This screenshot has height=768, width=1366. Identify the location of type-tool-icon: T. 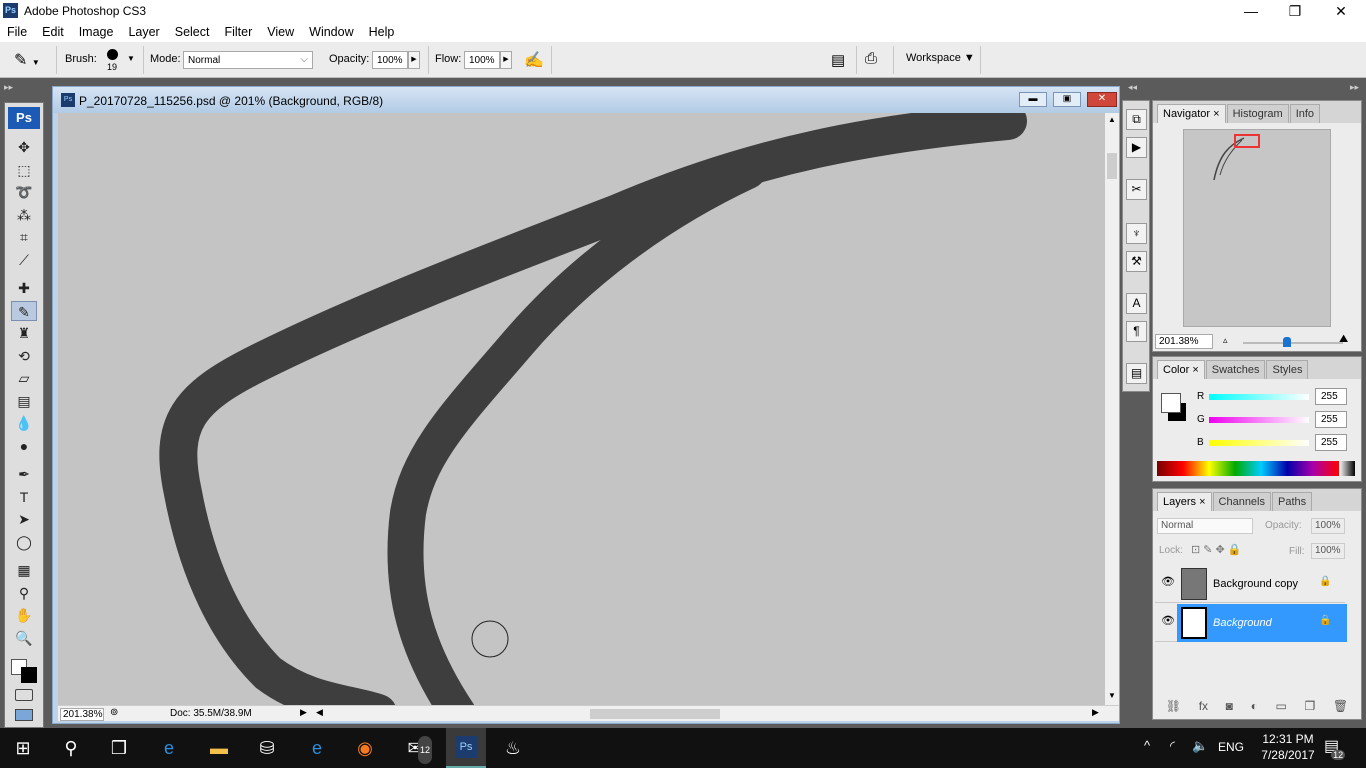
(24, 497).